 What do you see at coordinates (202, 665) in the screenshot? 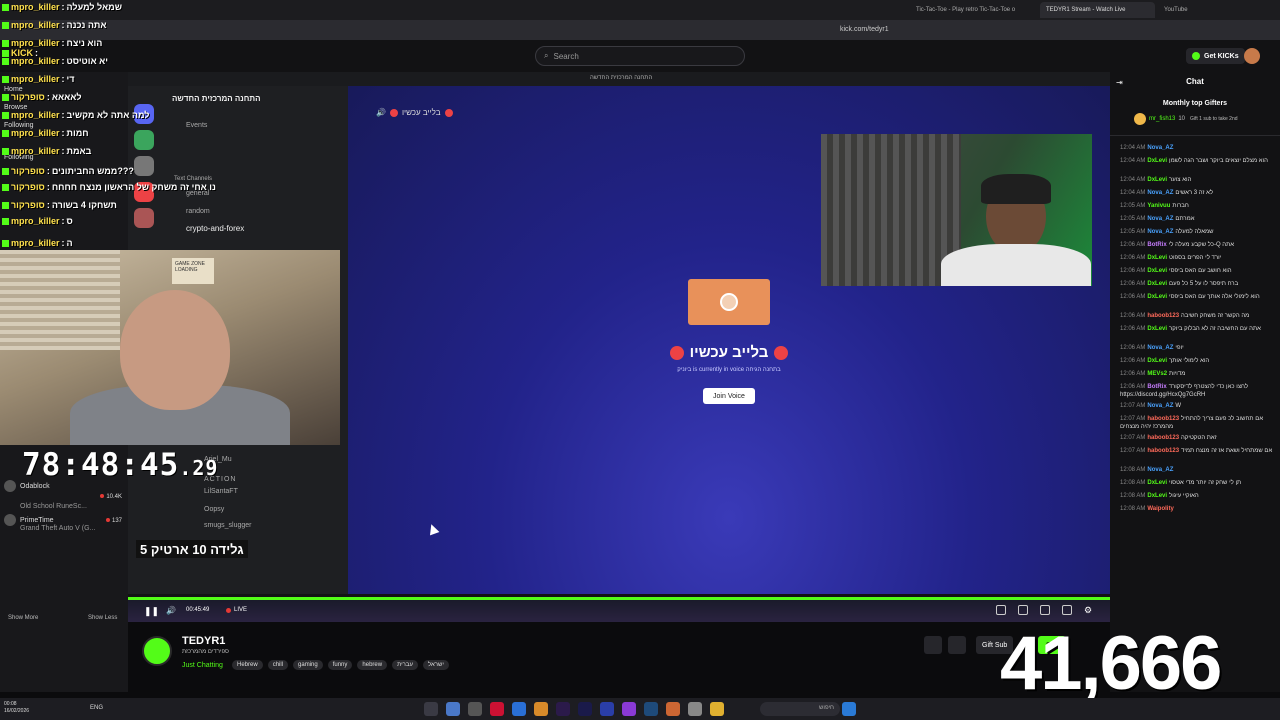
I see `stream-category: Just Chatting` at bounding box center [202, 665].